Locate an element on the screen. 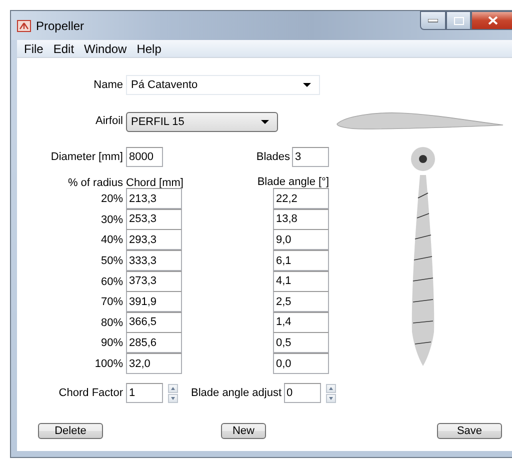 The height and width of the screenshot is (463, 512). minimize-button is located at coordinates (433, 20).